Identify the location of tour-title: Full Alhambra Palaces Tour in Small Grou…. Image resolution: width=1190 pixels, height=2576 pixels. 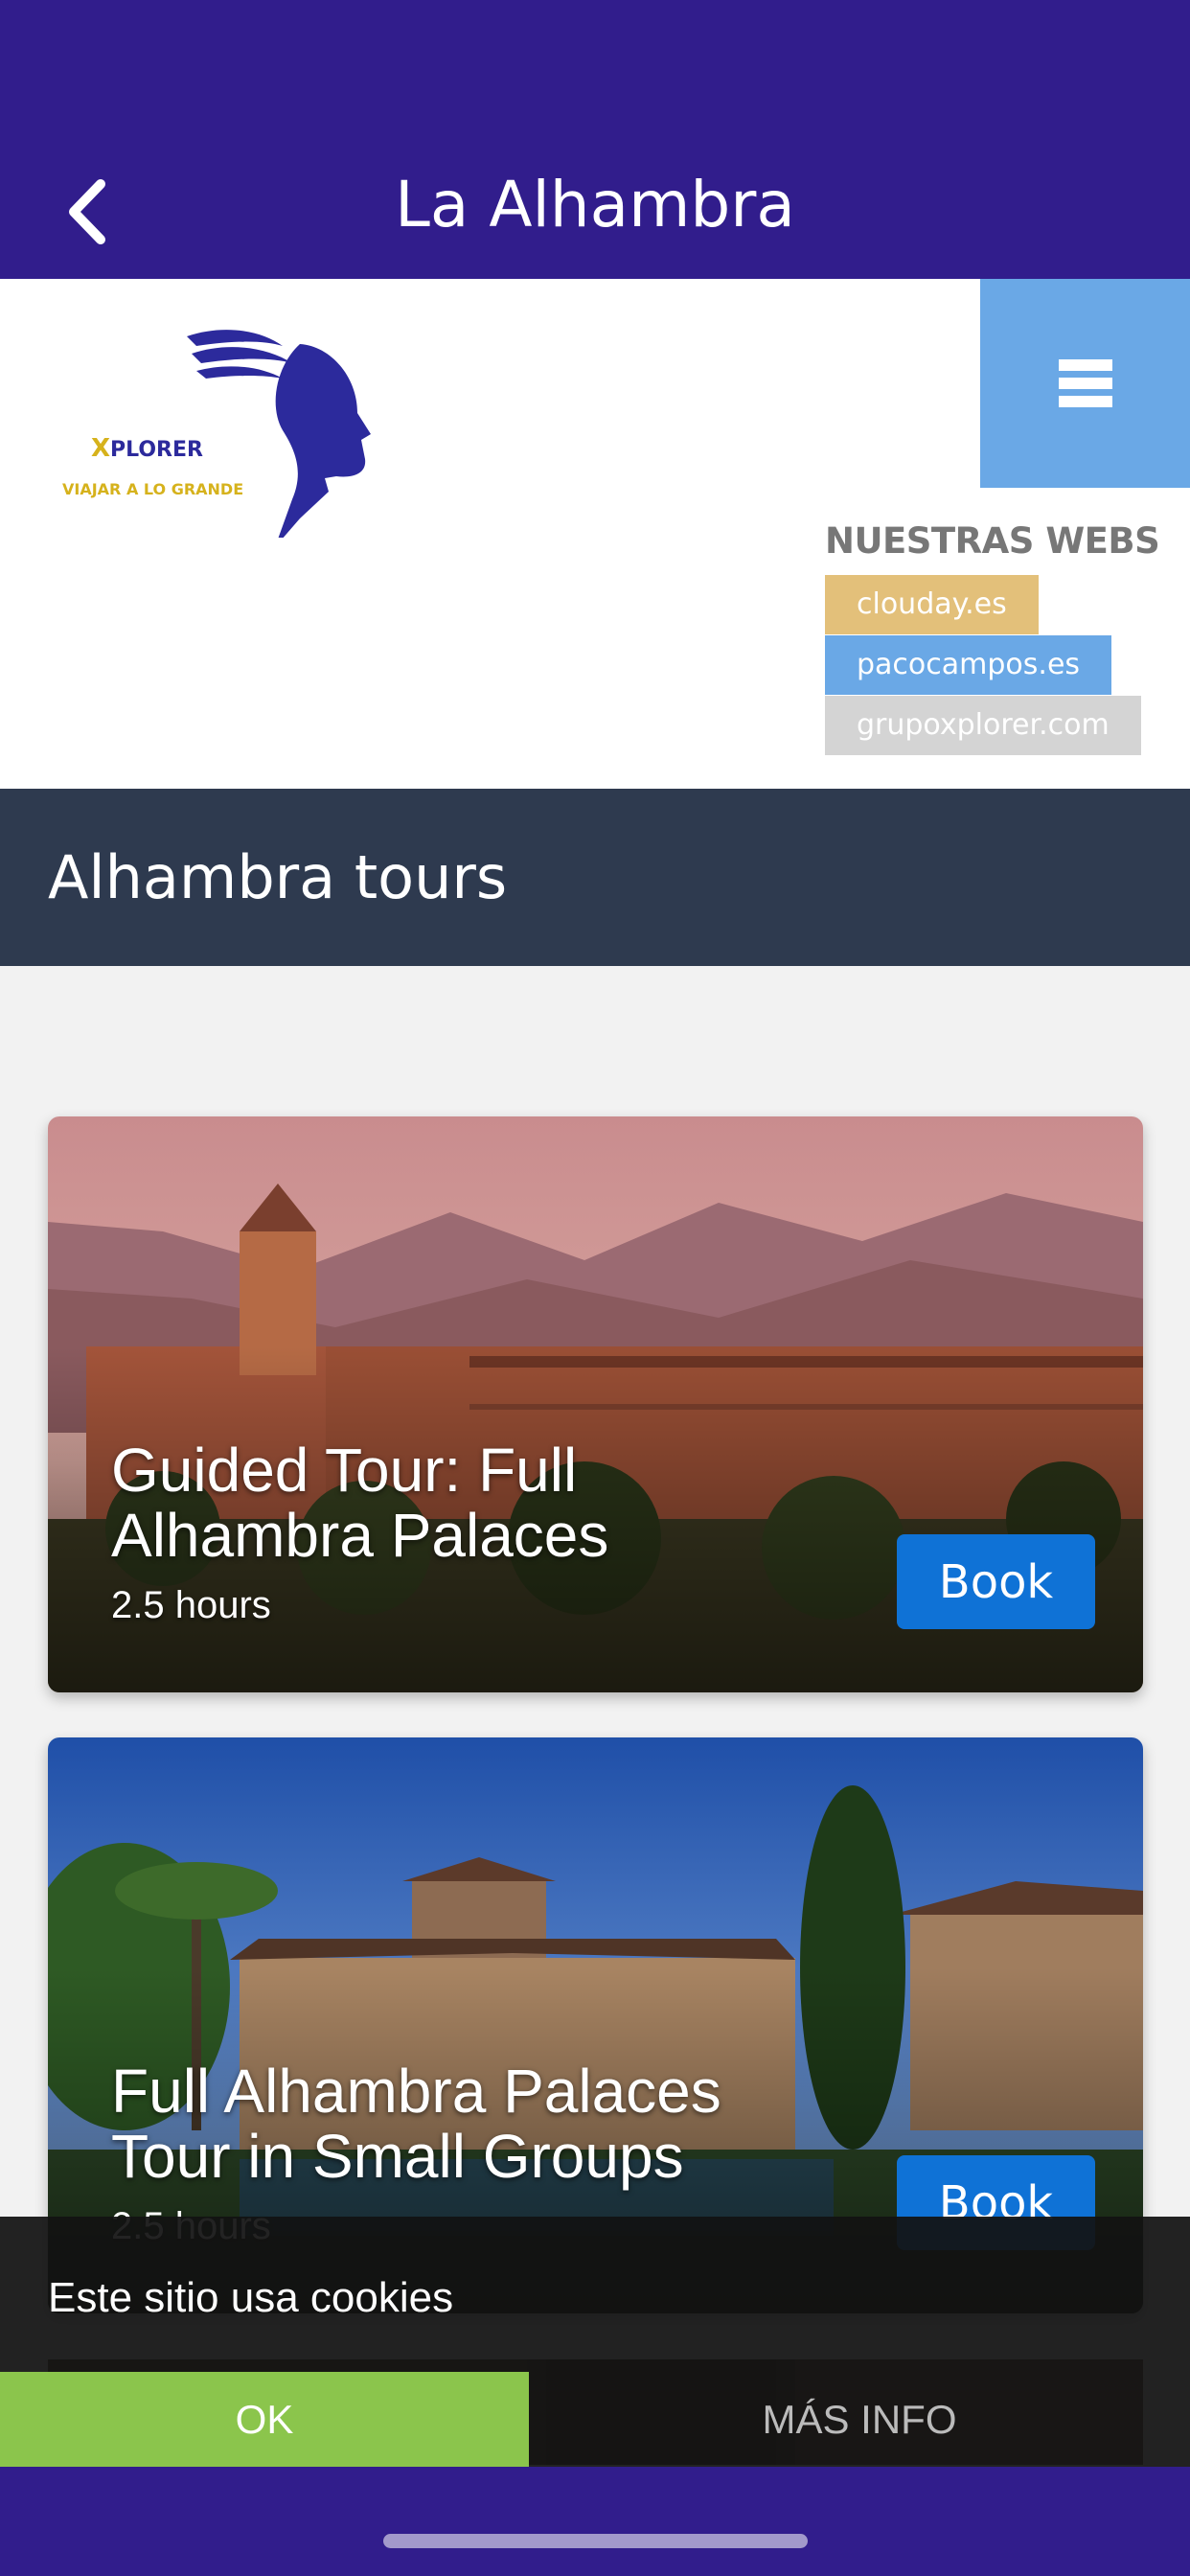
(416, 2124).